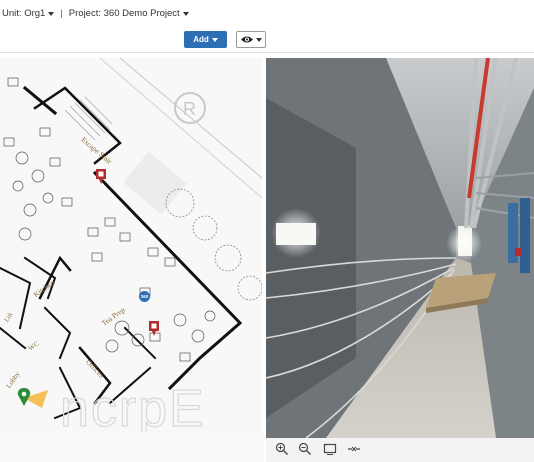  I want to click on project-value: 360 Demo Project, so click(141, 13).